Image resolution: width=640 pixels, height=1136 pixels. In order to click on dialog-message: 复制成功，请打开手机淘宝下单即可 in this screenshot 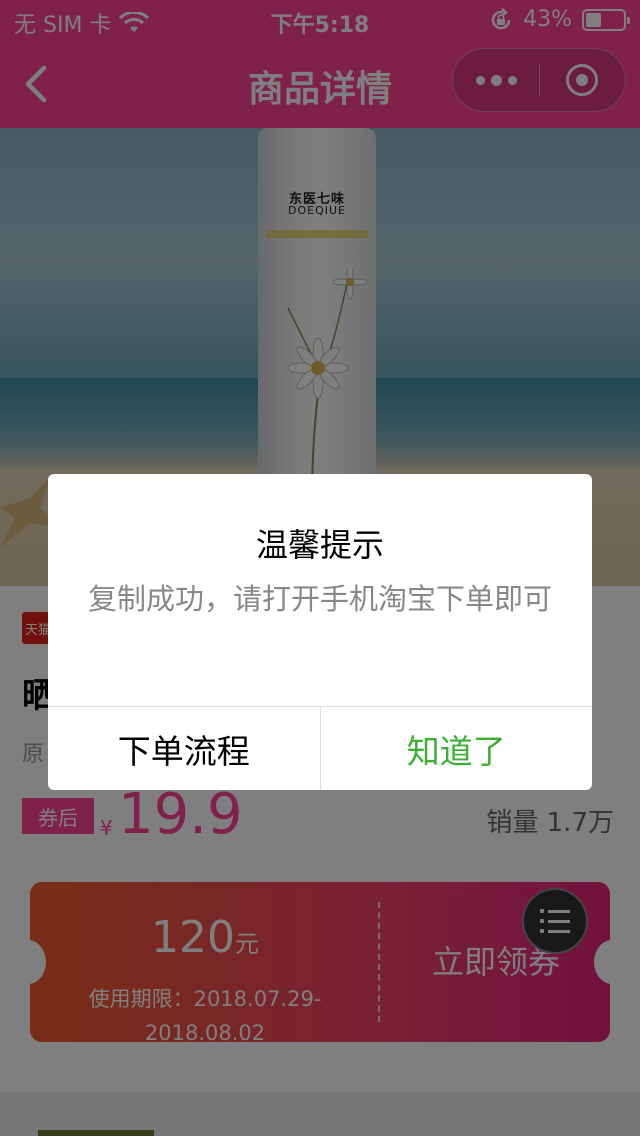, I will do `click(320, 599)`.